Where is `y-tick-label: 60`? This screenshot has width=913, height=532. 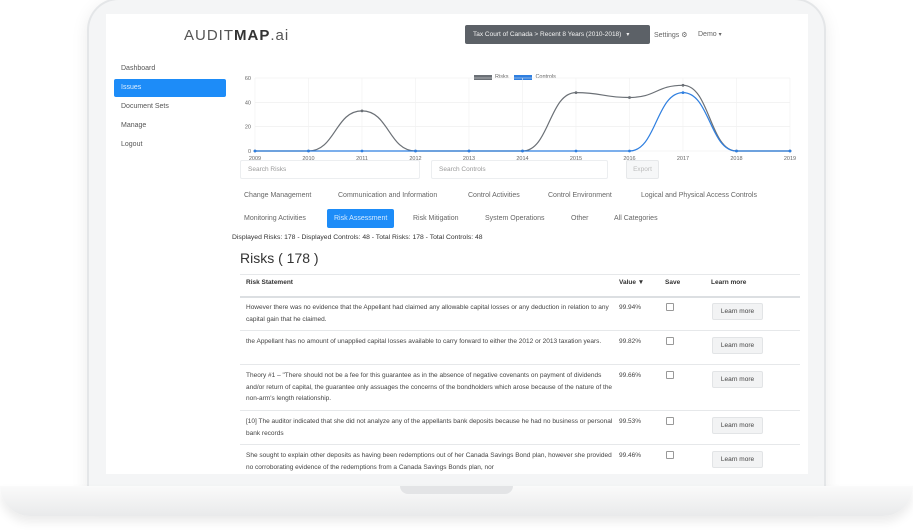
y-tick-label: 60 is located at coordinates (248, 79).